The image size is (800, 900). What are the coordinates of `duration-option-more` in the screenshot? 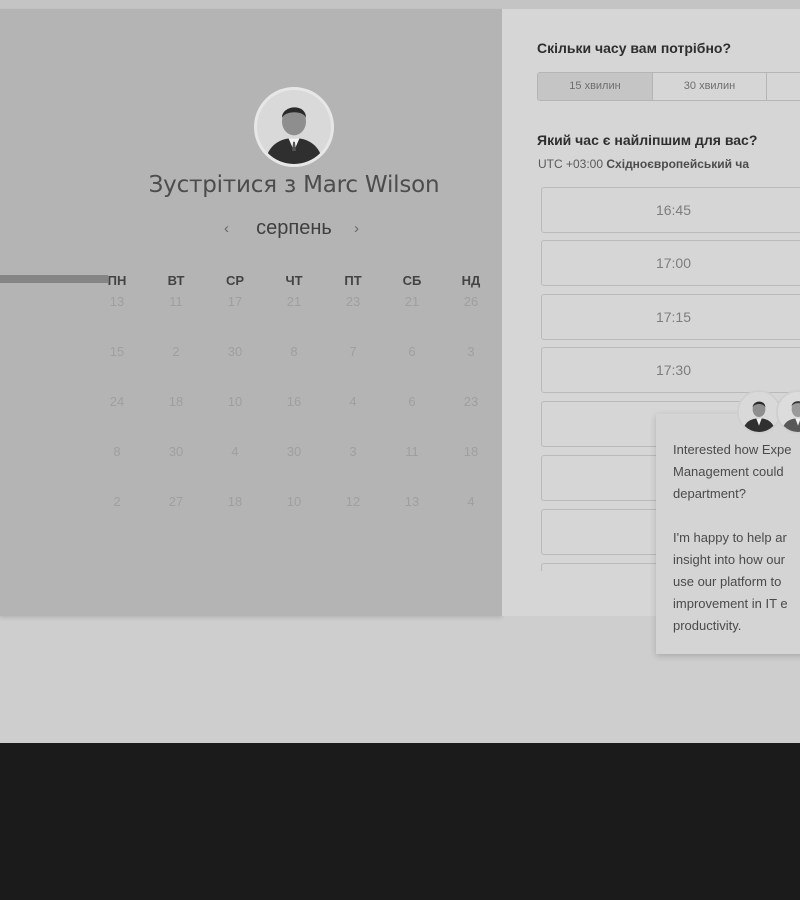 It's located at (783, 86).